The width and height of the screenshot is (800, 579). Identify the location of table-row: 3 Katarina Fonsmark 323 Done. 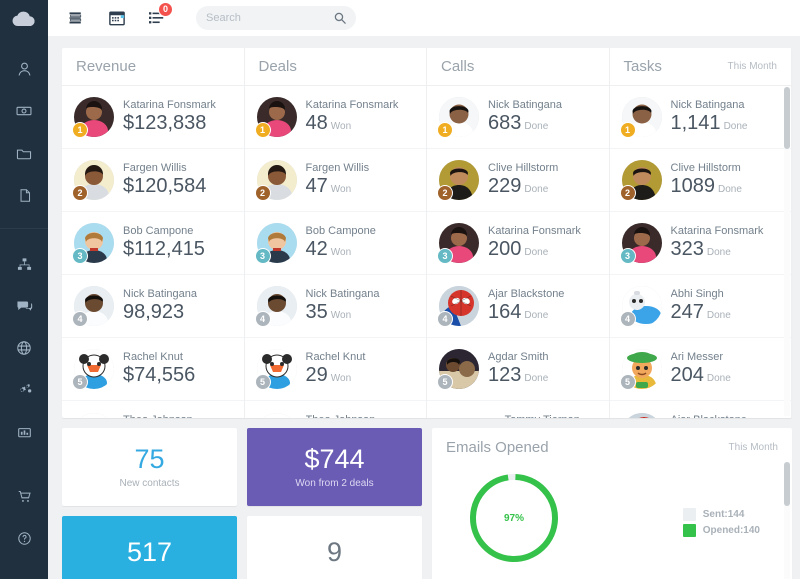
(700, 243).